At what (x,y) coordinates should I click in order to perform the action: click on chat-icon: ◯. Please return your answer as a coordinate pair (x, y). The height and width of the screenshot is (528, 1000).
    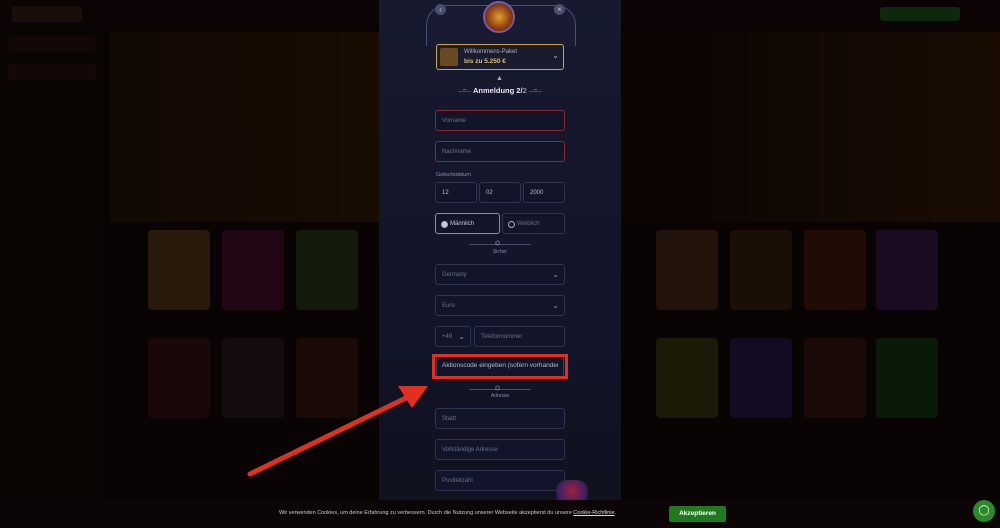
    Looking at the image, I should click on (984, 511).